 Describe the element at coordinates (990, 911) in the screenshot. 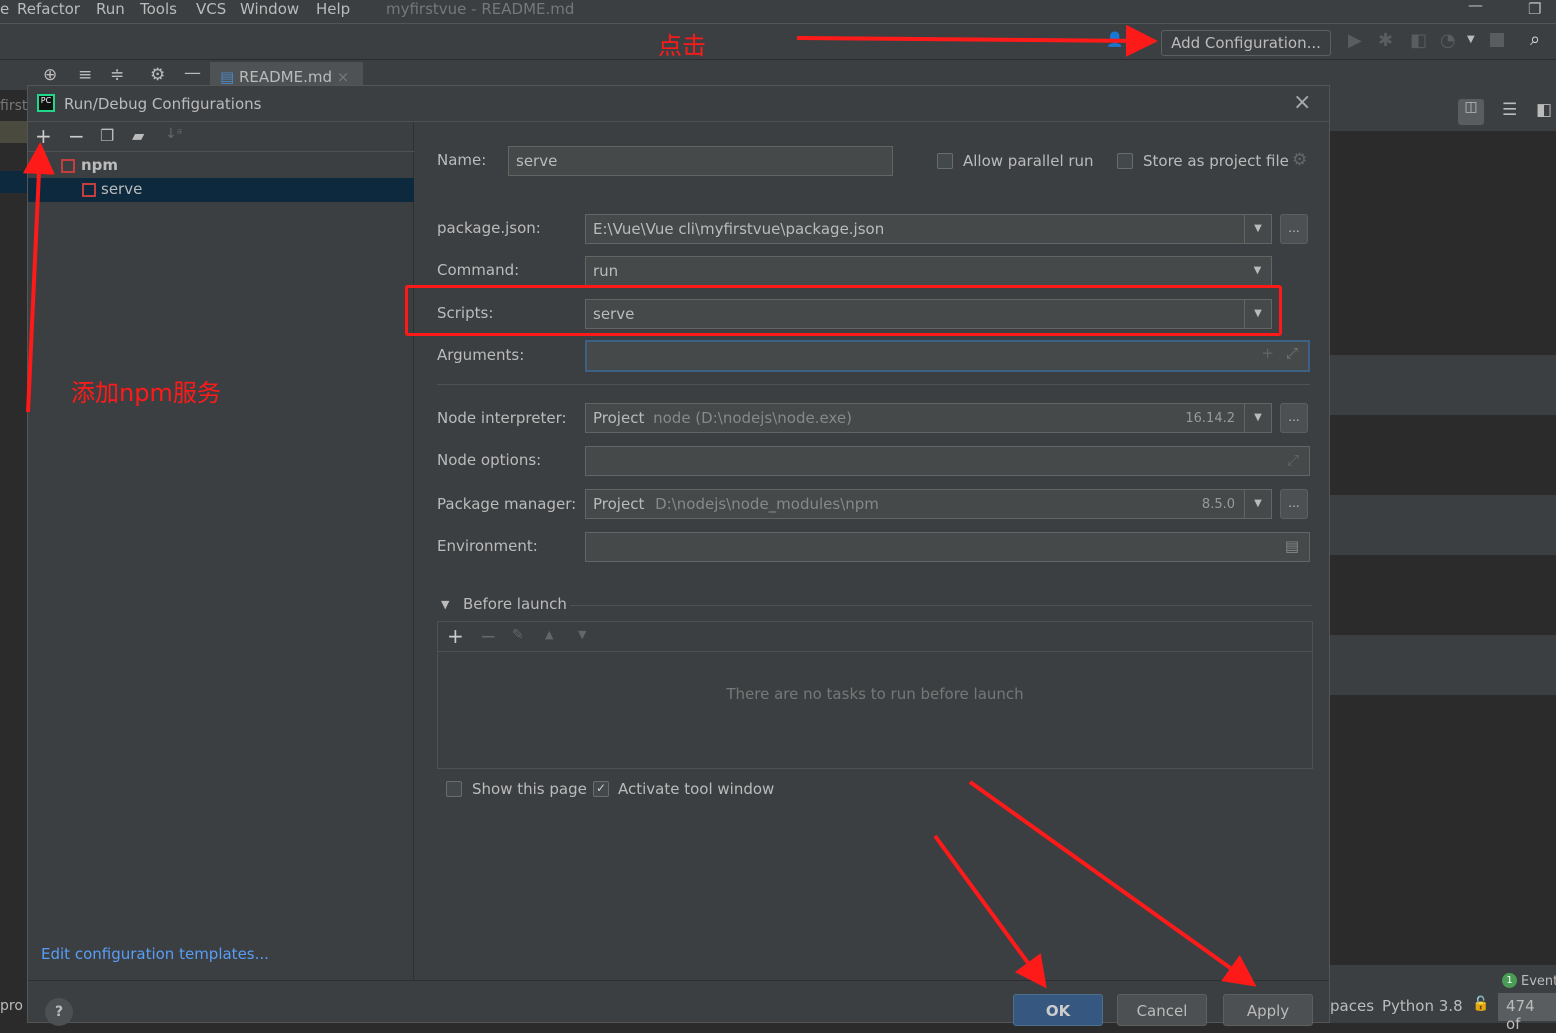

I see `arrow-to-ok` at that location.